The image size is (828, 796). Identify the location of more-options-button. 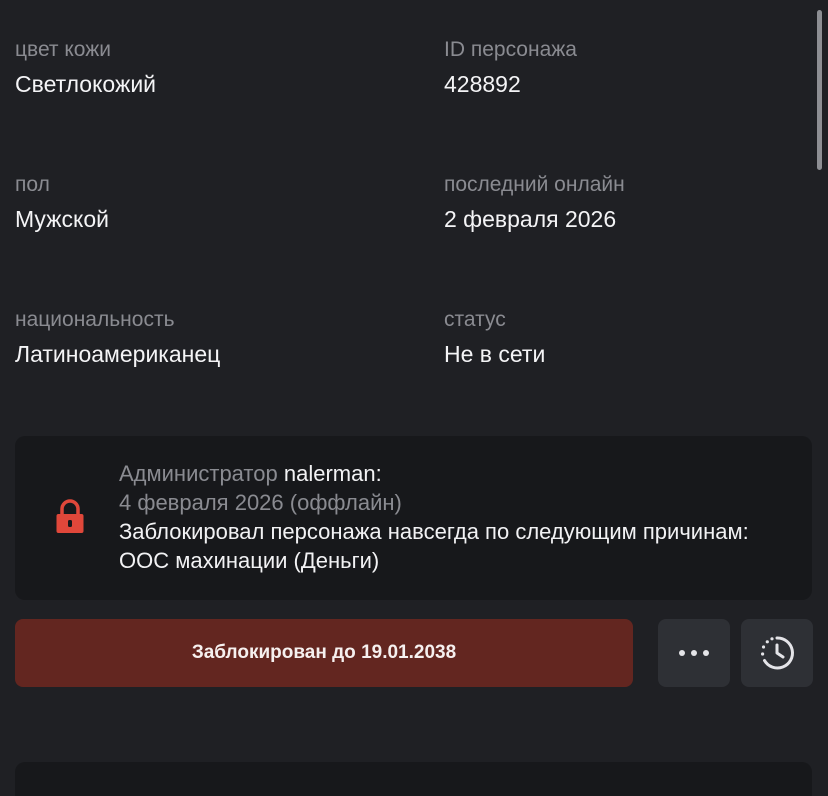
(694, 653).